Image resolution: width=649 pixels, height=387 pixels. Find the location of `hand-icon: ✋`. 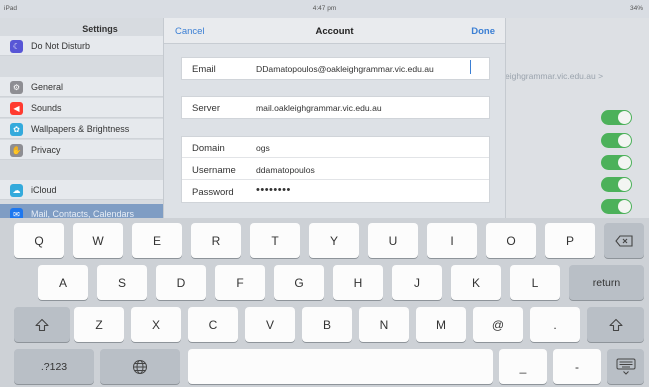

hand-icon: ✋ is located at coordinates (16, 150).